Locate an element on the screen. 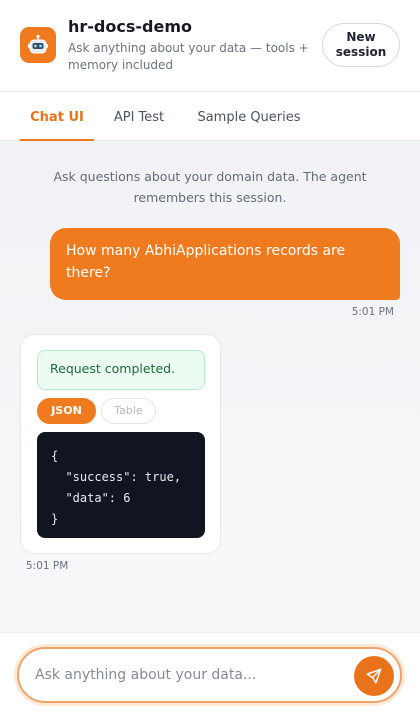 This screenshot has width=420, height=720. send-icon is located at coordinates (374, 676).